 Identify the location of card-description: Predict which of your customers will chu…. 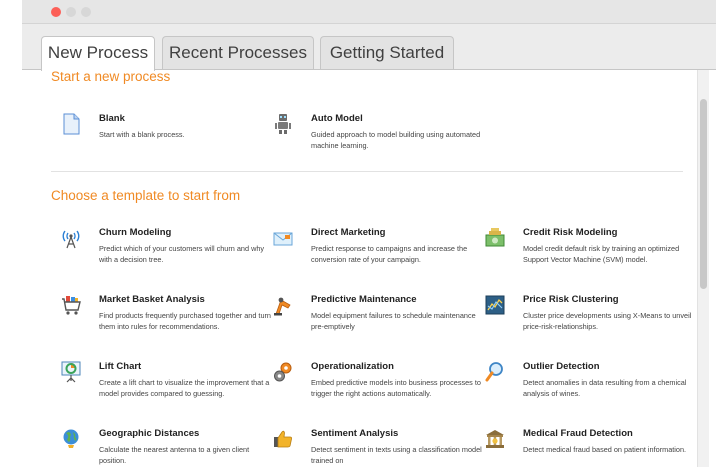
(182, 254).